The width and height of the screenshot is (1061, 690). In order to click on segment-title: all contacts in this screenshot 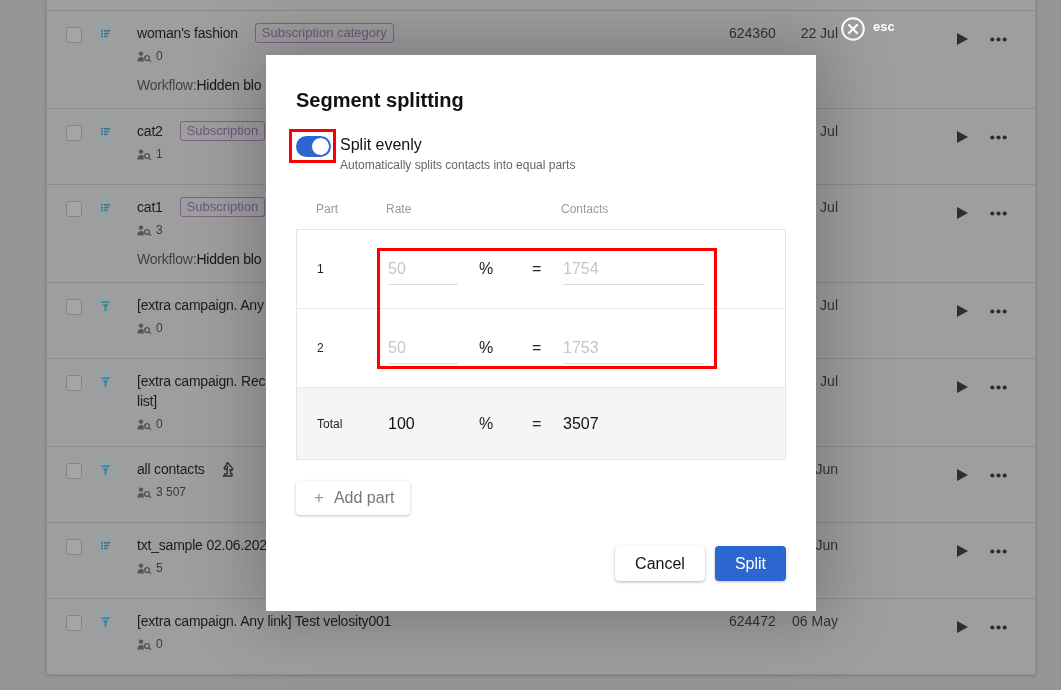, I will do `click(171, 469)`.